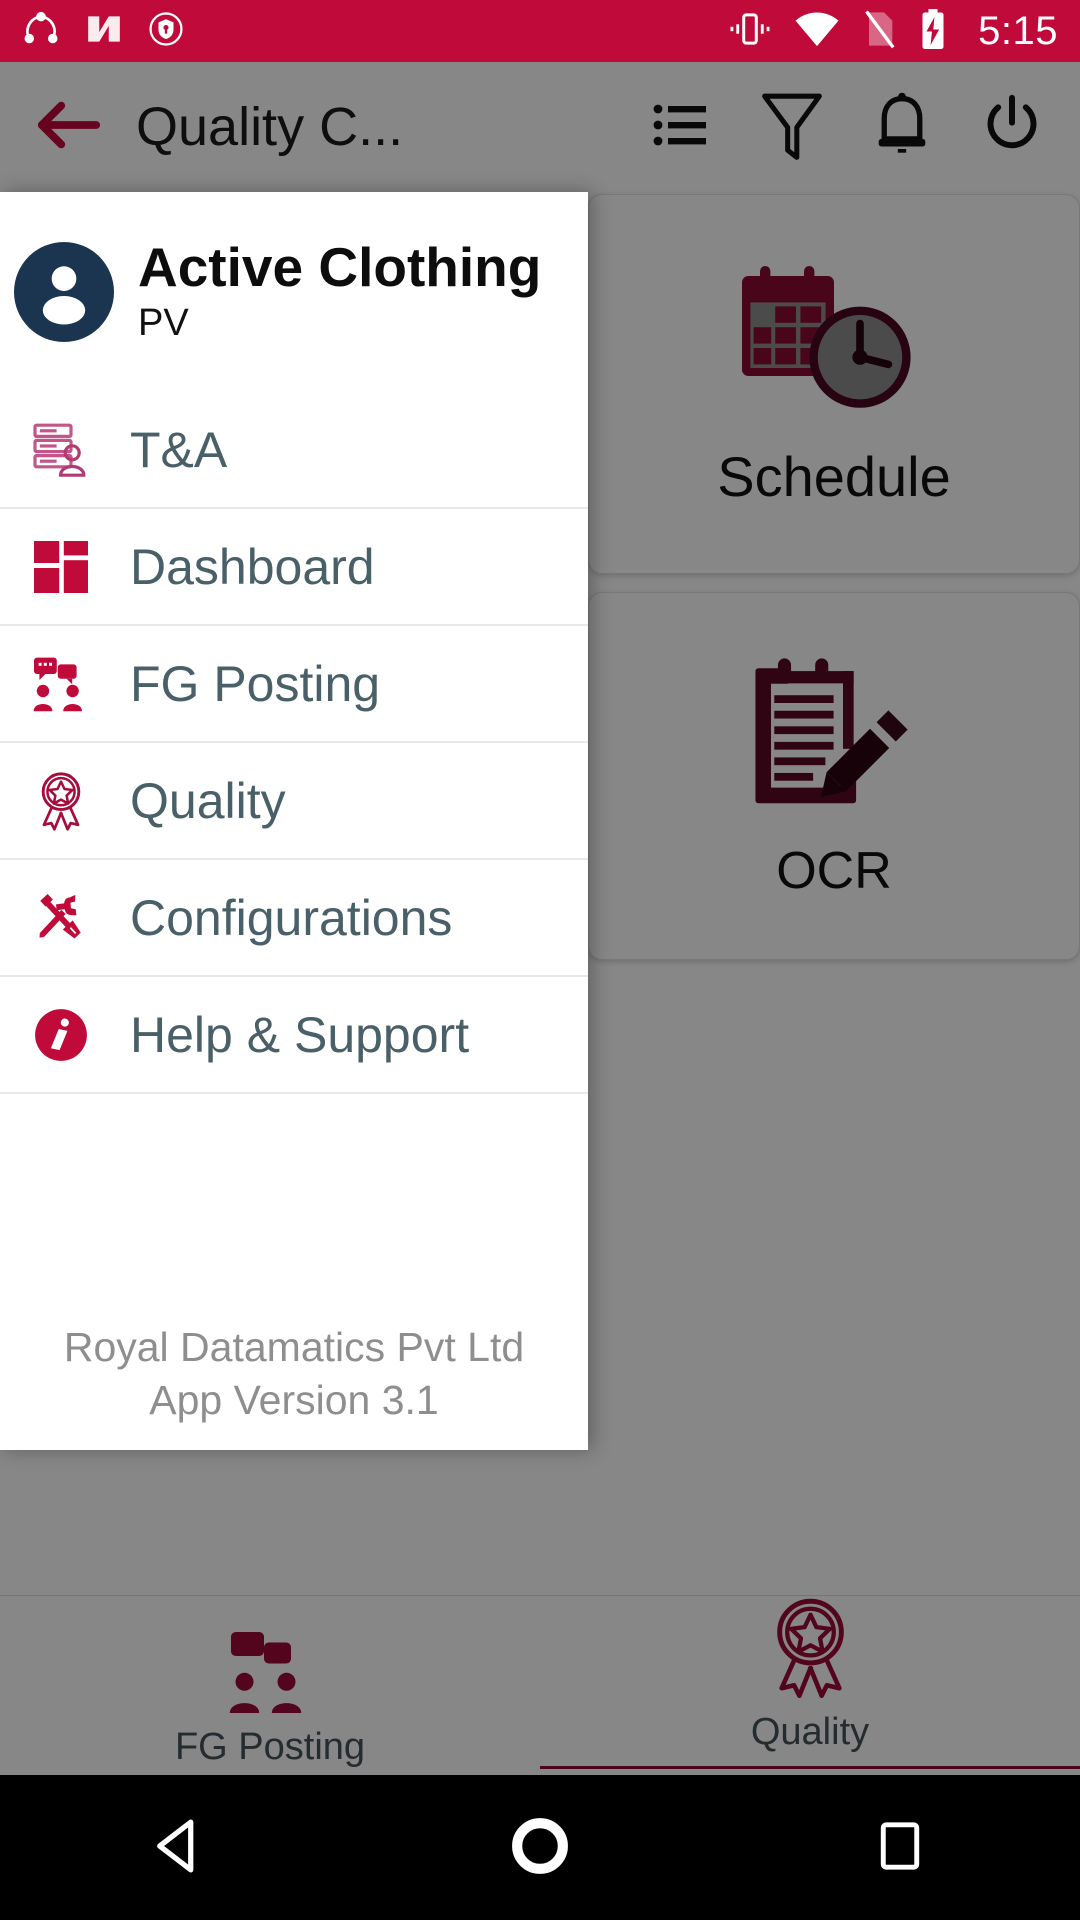 This screenshot has width=1080, height=1920. I want to click on sidebar-item-label: Help & Support, so click(300, 1034).